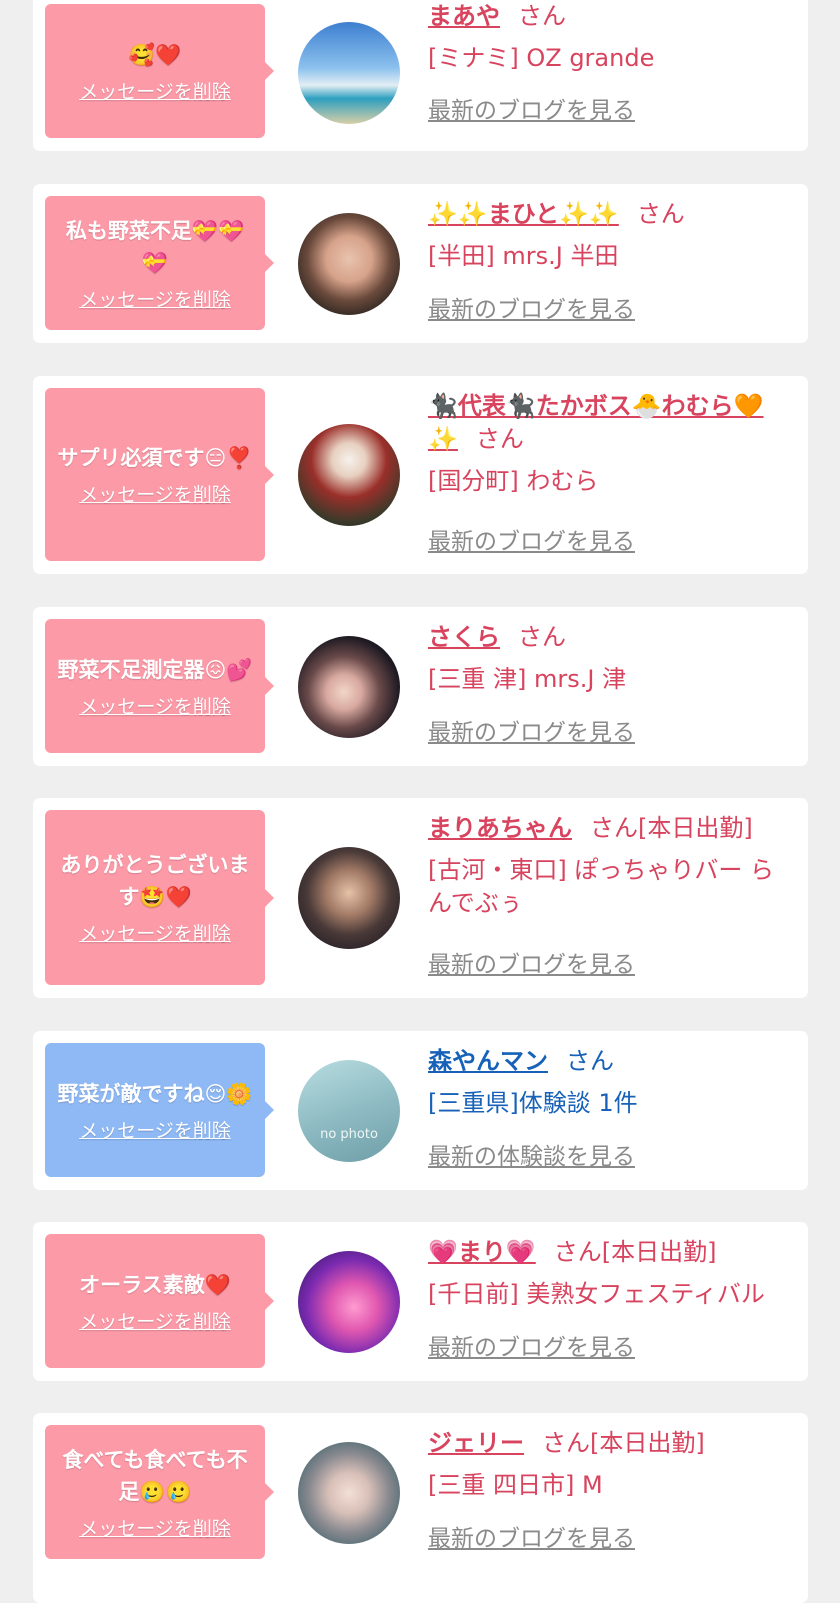 The width and height of the screenshot is (840, 1603). I want to click on message-text: 🥰❤️, so click(155, 54).